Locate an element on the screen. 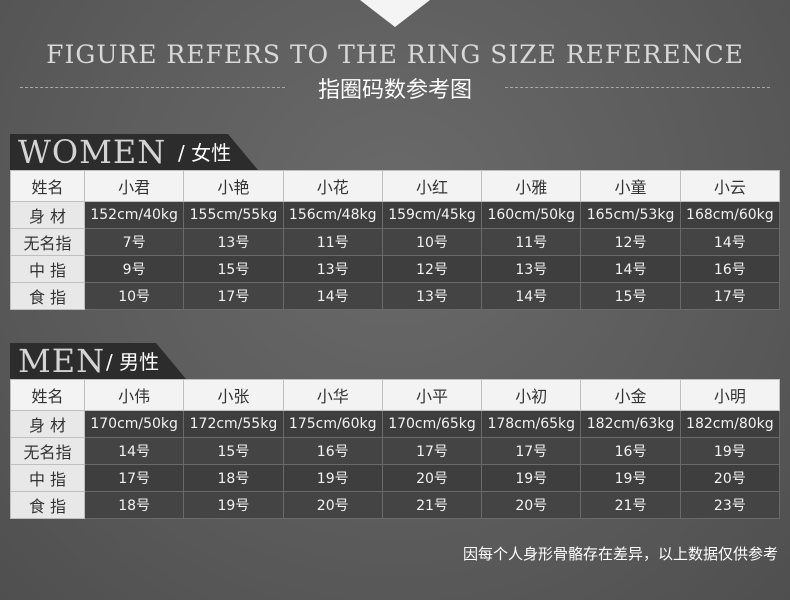 The image size is (790, 600). top-notch-decoration is located at coordinates (395, 13).